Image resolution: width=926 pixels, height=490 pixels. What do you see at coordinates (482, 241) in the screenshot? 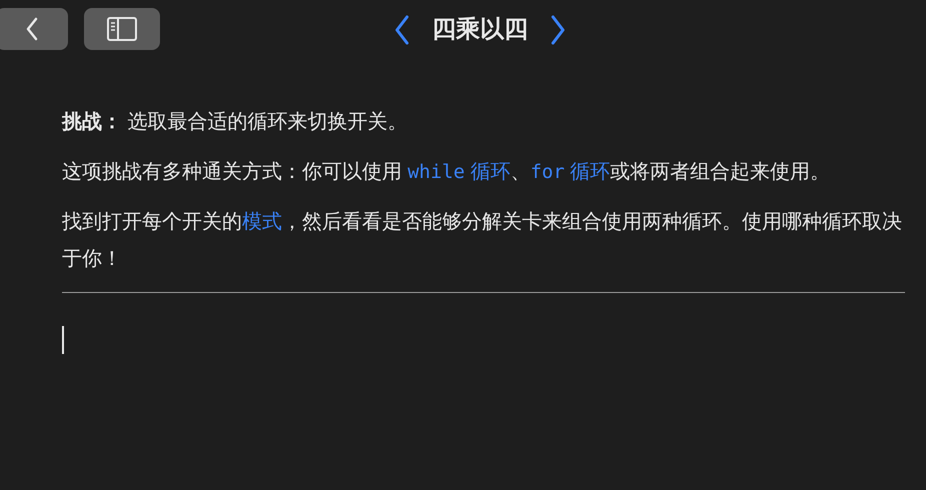
I see `paragraph: 找到打开每个开关的模式，然后看看是否能够分解关卡来组合使用两种循环。使用哪种循环取决于你！` at bounding box center [482, 241].